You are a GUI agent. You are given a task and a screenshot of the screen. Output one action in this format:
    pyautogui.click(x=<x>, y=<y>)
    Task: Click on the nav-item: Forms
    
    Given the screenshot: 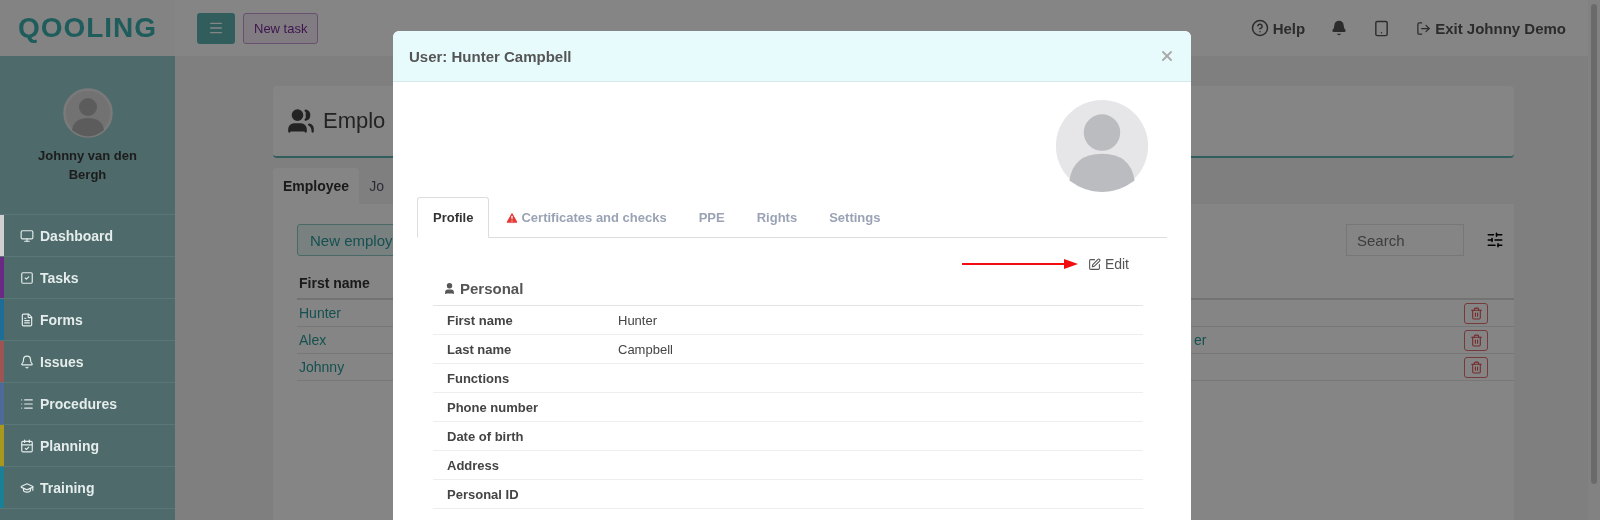 What is the action you would take?
    pyautogui.click(x=87, y=320)
    